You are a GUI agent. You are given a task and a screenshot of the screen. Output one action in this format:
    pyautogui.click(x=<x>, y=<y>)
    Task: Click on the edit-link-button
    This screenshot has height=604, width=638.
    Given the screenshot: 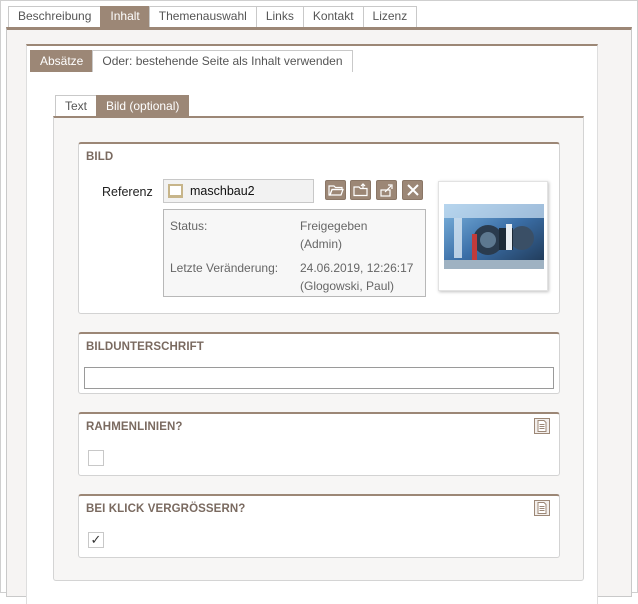 What is the action you would take?
    pyautogui.click(x=386, y=190)
    